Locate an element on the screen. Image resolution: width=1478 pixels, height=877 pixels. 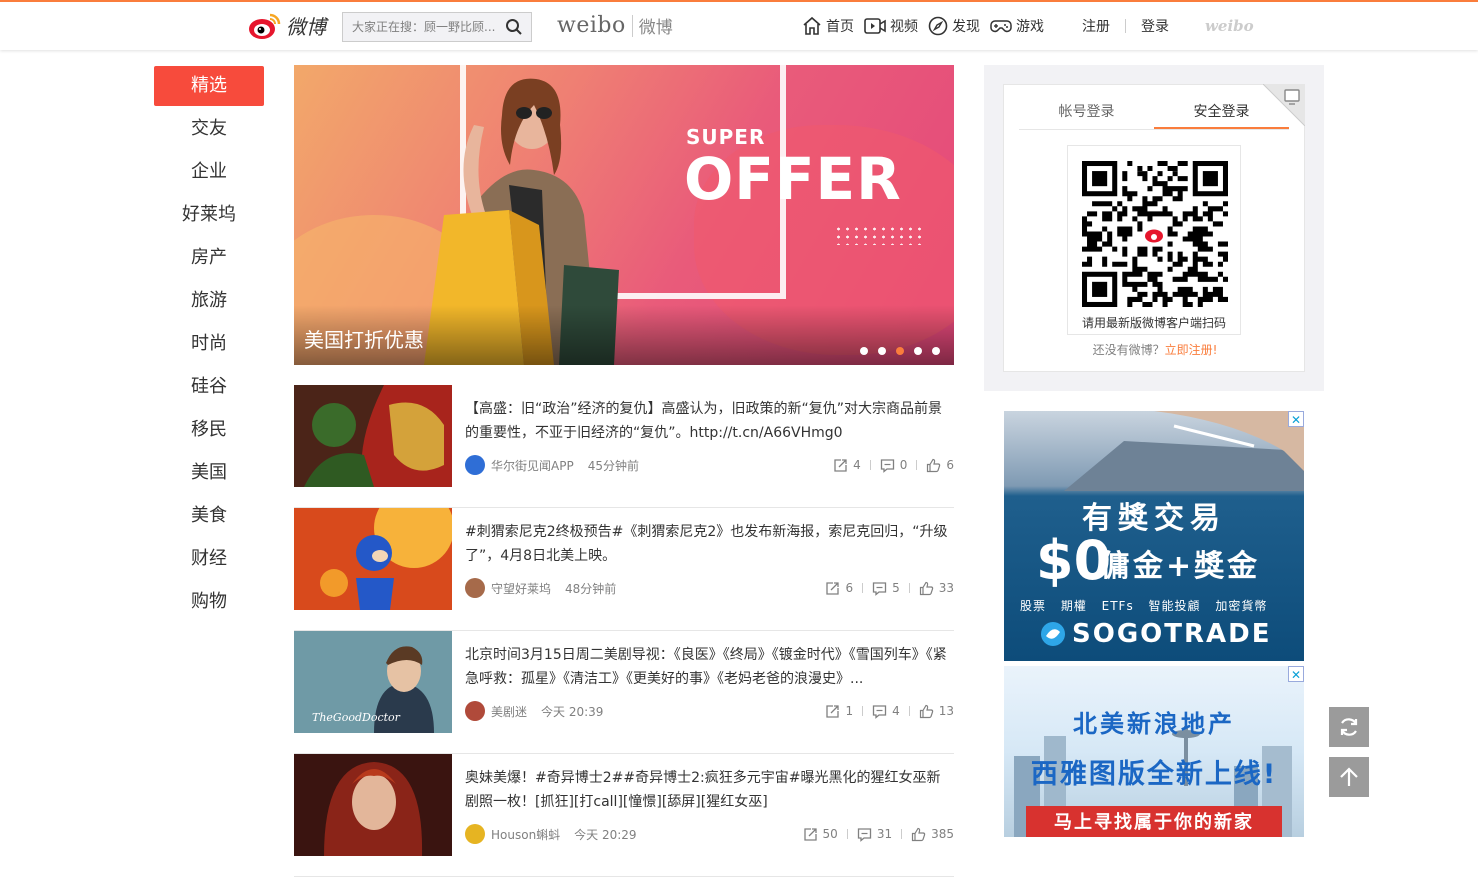
sidebar-item: 美国 is located at coordinates (209, 473).